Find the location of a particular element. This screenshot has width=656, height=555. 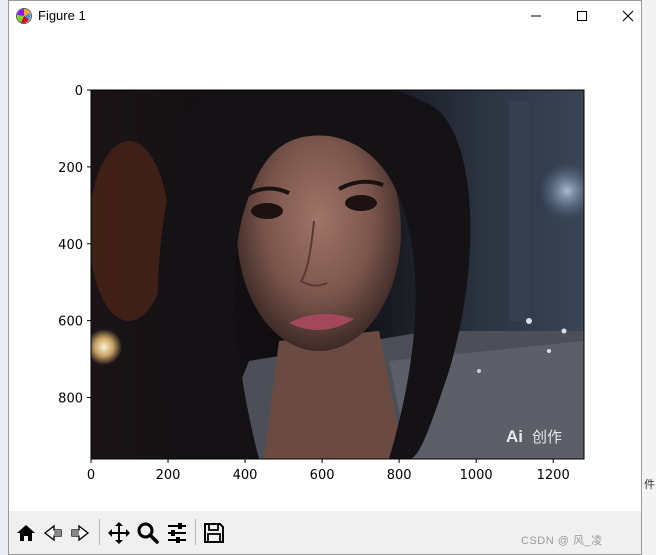

maximize-button is located at coordinates (582, 16).